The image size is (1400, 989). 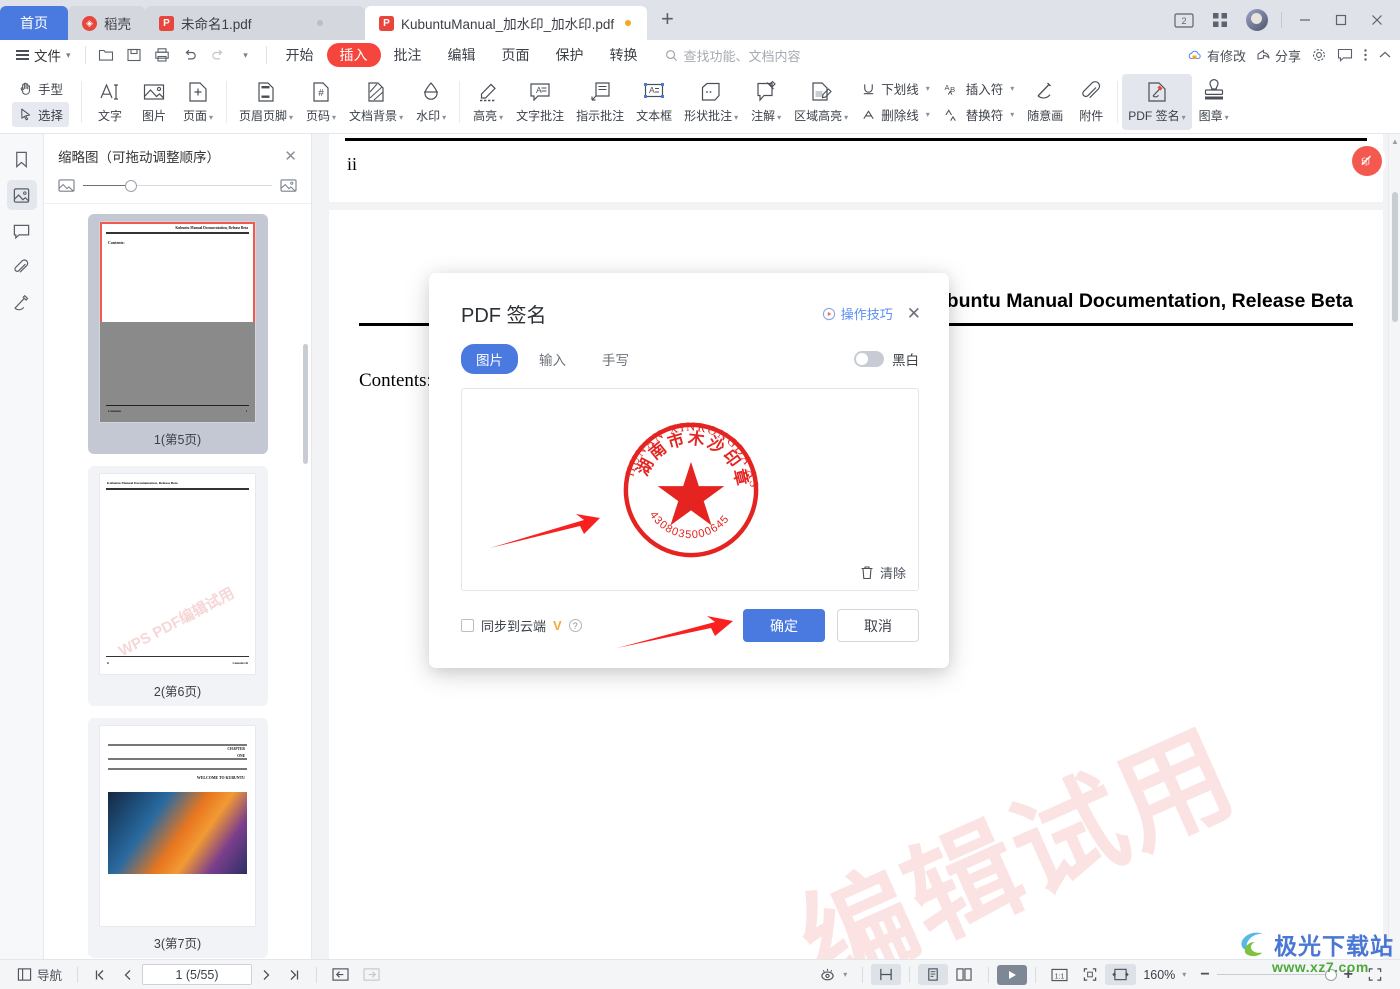 I want to click on scroll-up-arrow: ▲, so click(x=1395, y=141).